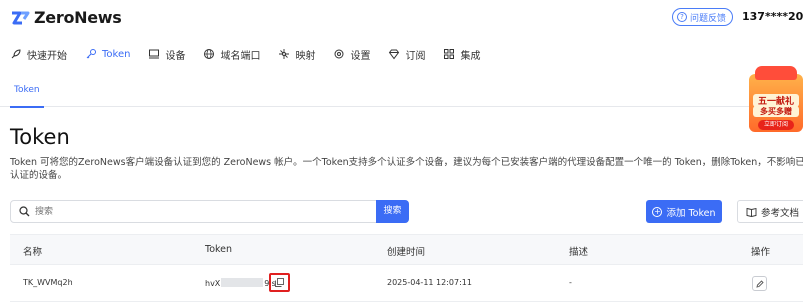 The width and height of the screenshot is (803, 304). What do you see at coordinates (772, 16) in the screenshot?
I see `user-account: 137****2080` at bounding box center [772, 16].